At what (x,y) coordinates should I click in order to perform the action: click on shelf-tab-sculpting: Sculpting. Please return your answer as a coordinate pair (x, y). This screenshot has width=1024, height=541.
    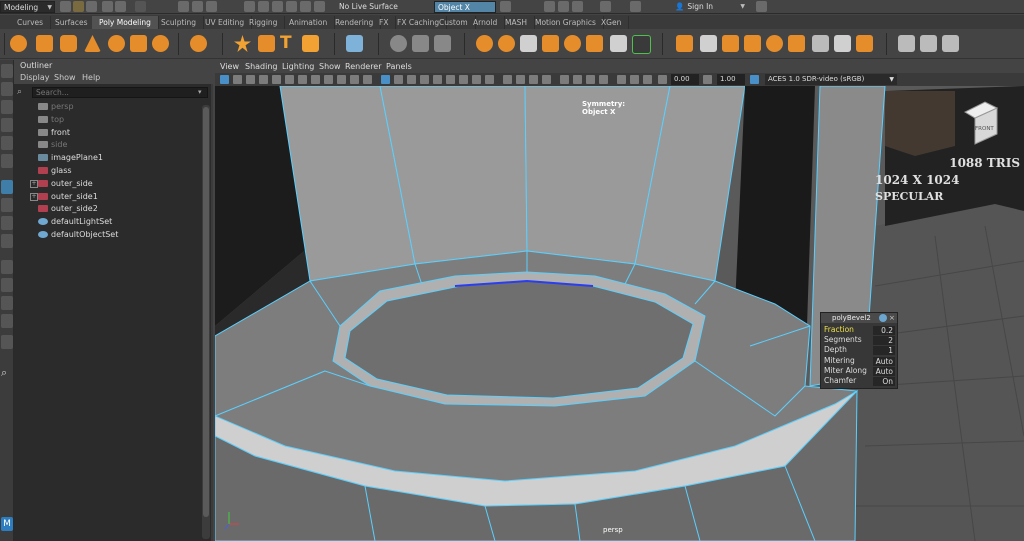
    Looking at the image, I should click on (179, 22).